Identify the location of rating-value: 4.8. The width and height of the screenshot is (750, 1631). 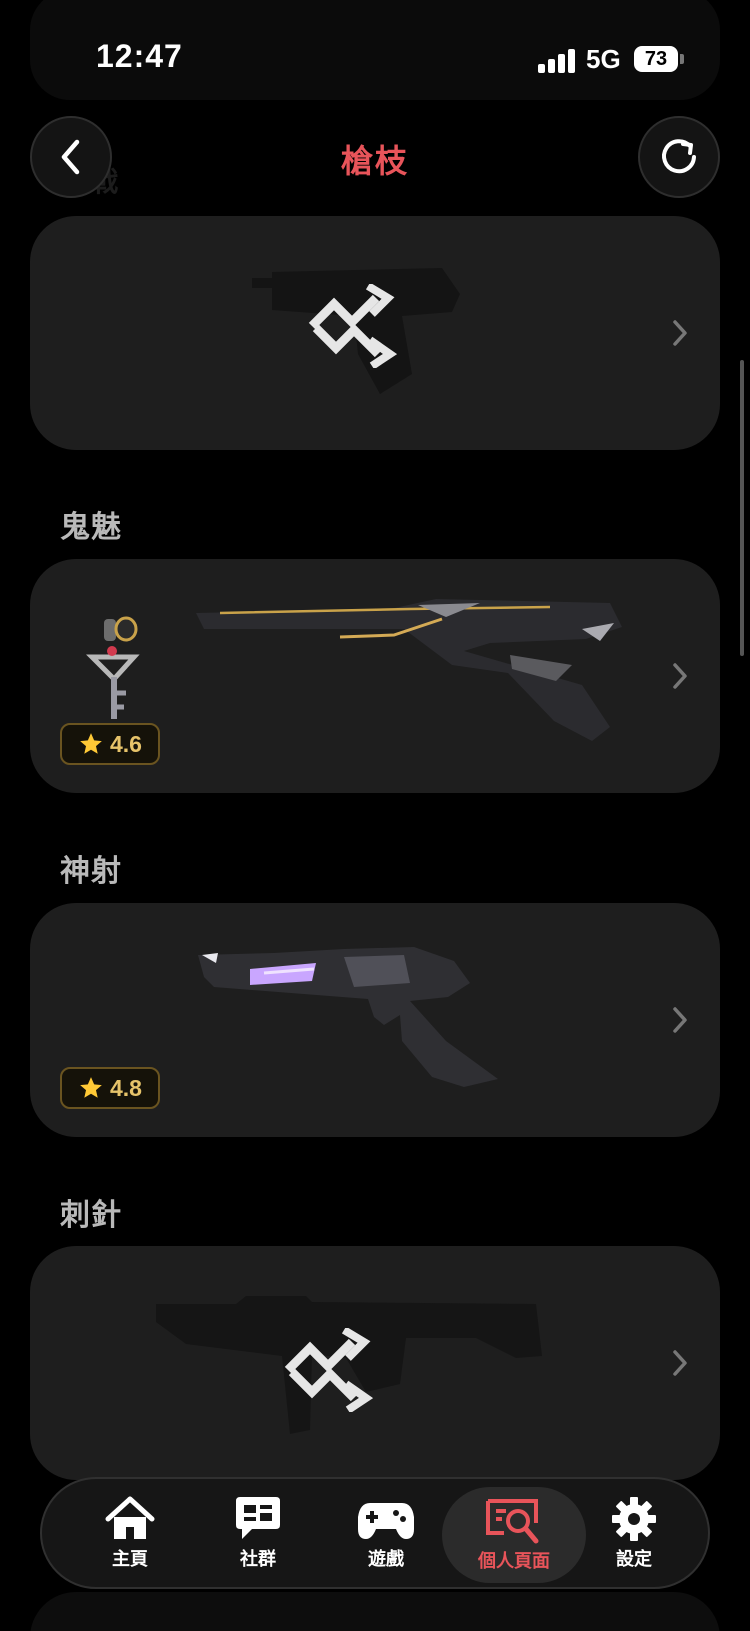
(126, 1087).